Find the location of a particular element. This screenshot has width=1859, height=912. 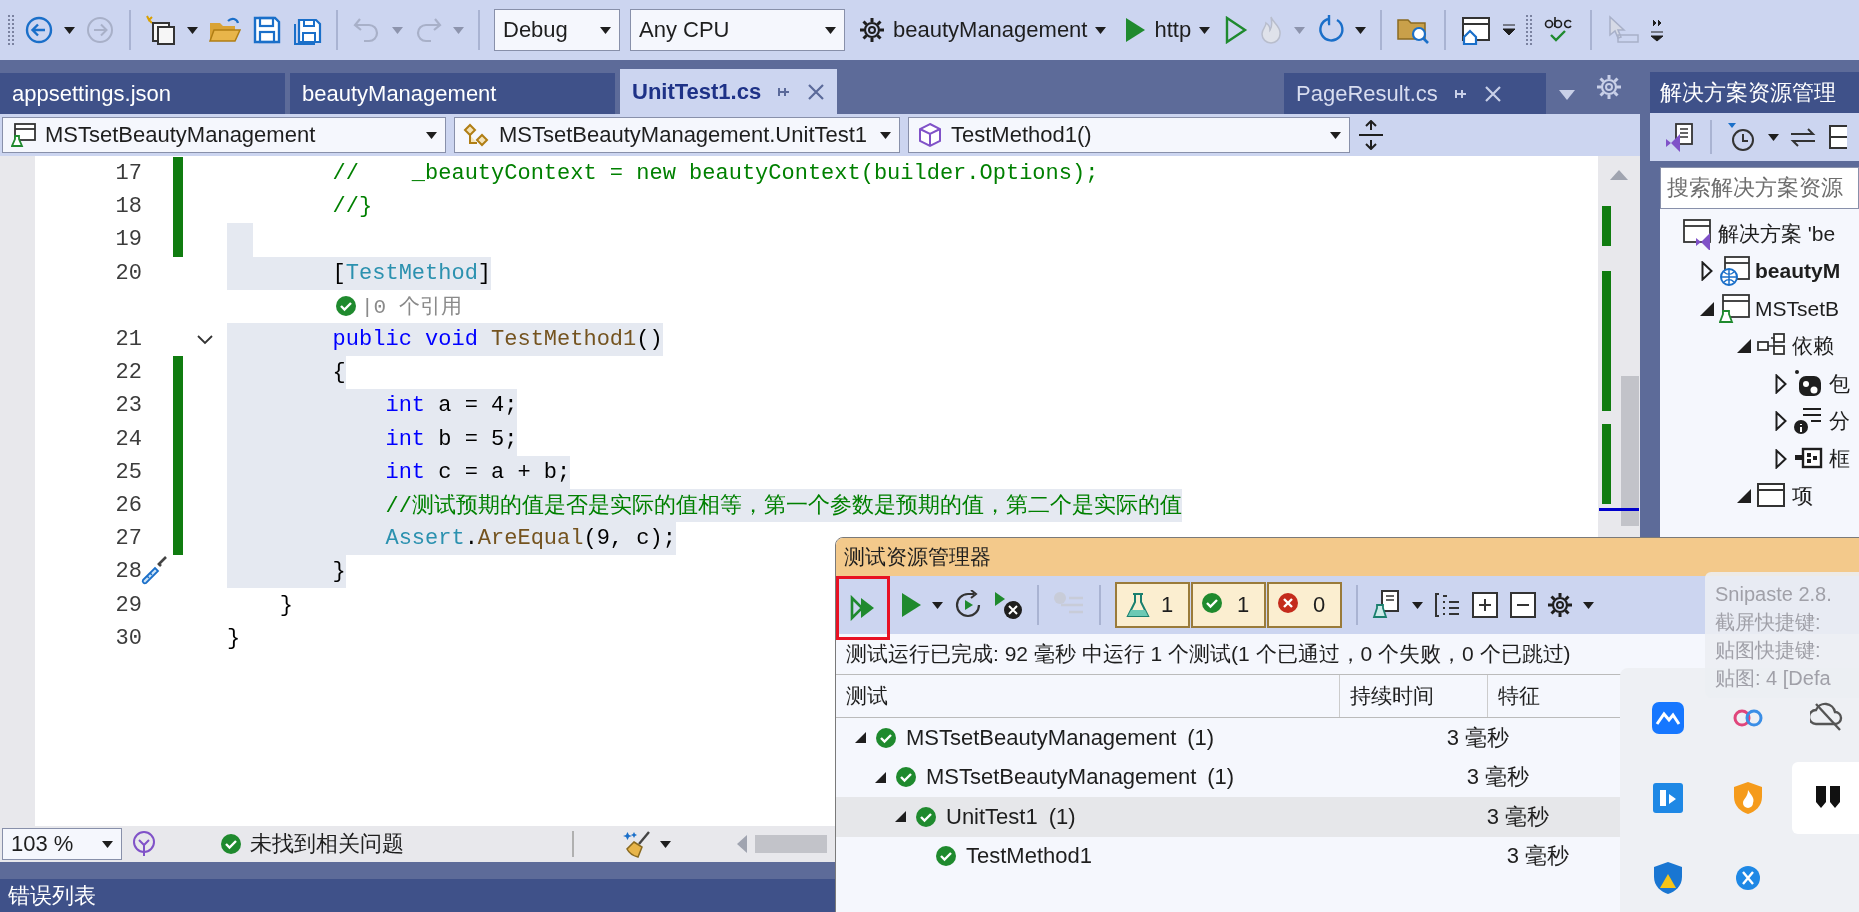

code-cleanup-icon is located at coordinates (144, 844).